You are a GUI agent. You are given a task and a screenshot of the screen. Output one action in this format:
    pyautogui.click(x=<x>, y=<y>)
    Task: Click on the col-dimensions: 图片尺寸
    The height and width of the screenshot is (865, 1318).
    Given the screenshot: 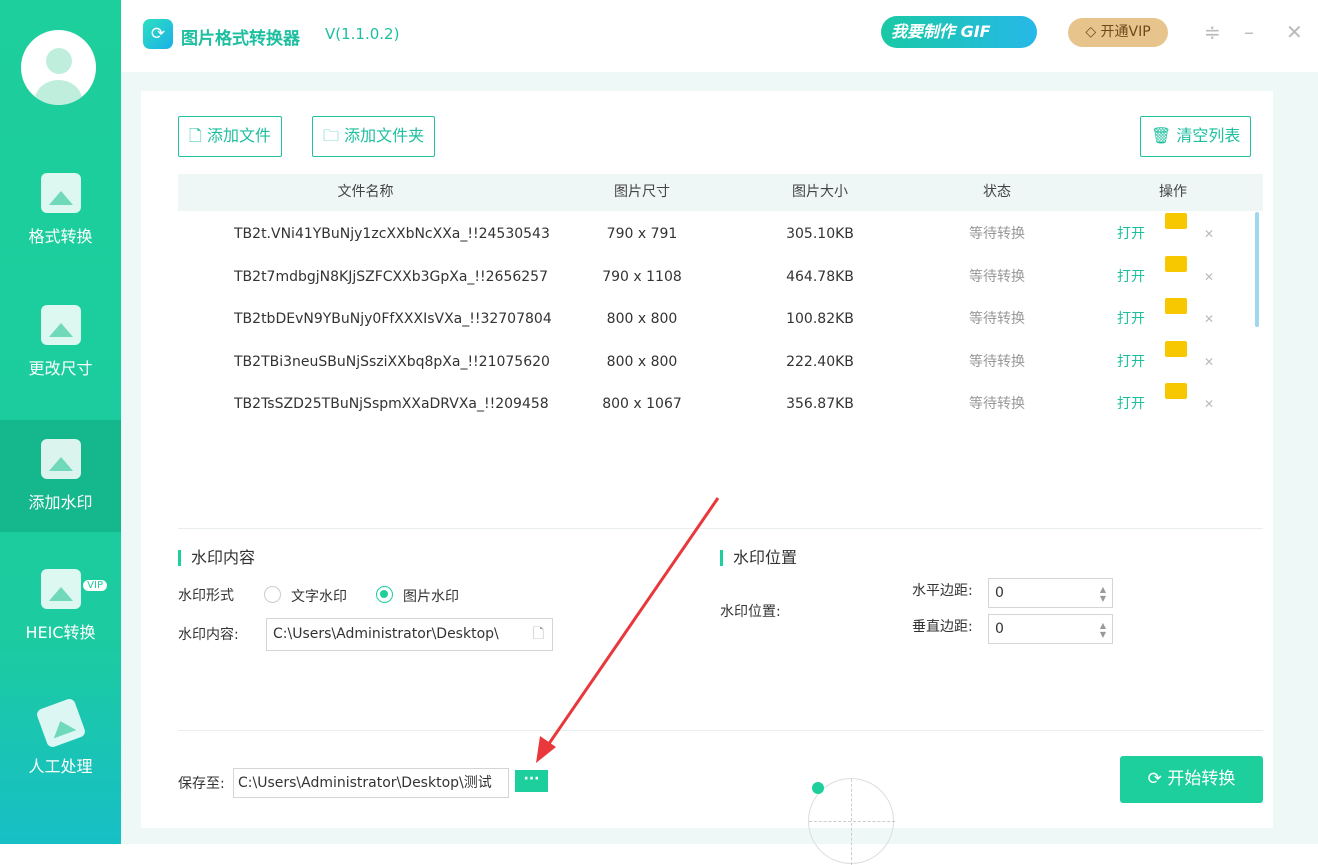 What is the action you would take?
    pyautogui.click(x=642, y=192)
    